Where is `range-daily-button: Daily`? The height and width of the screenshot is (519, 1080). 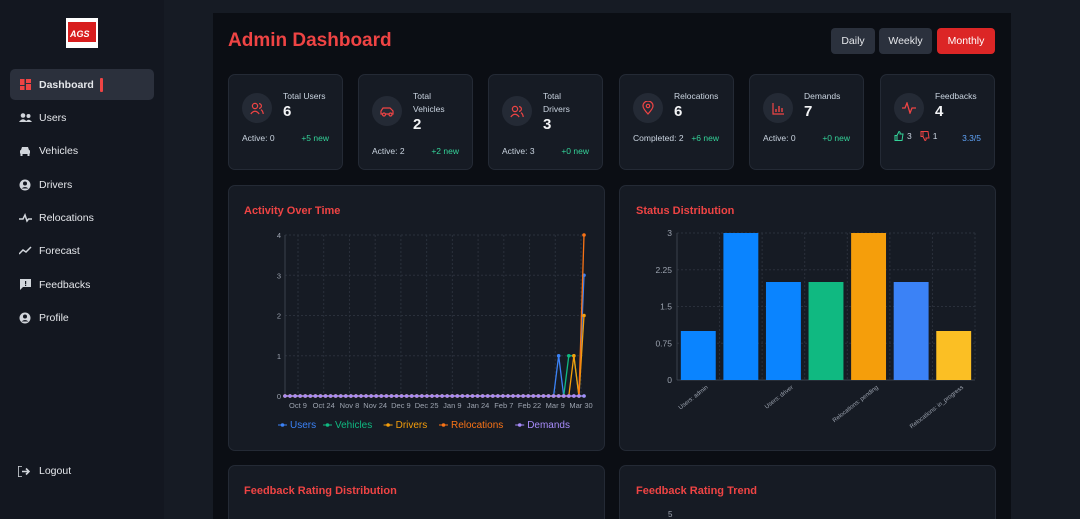
range-daily-button: Daily is located at coordinates (853, 41).